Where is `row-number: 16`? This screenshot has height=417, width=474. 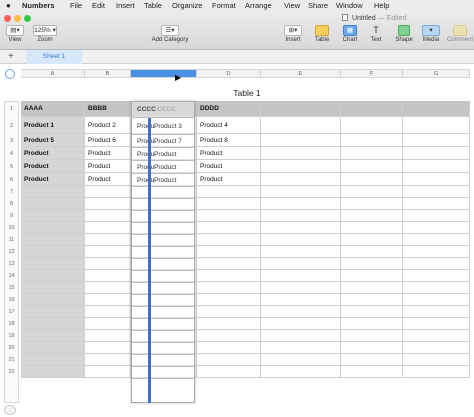
row-number: 16 is located at coordinates (11, 300).